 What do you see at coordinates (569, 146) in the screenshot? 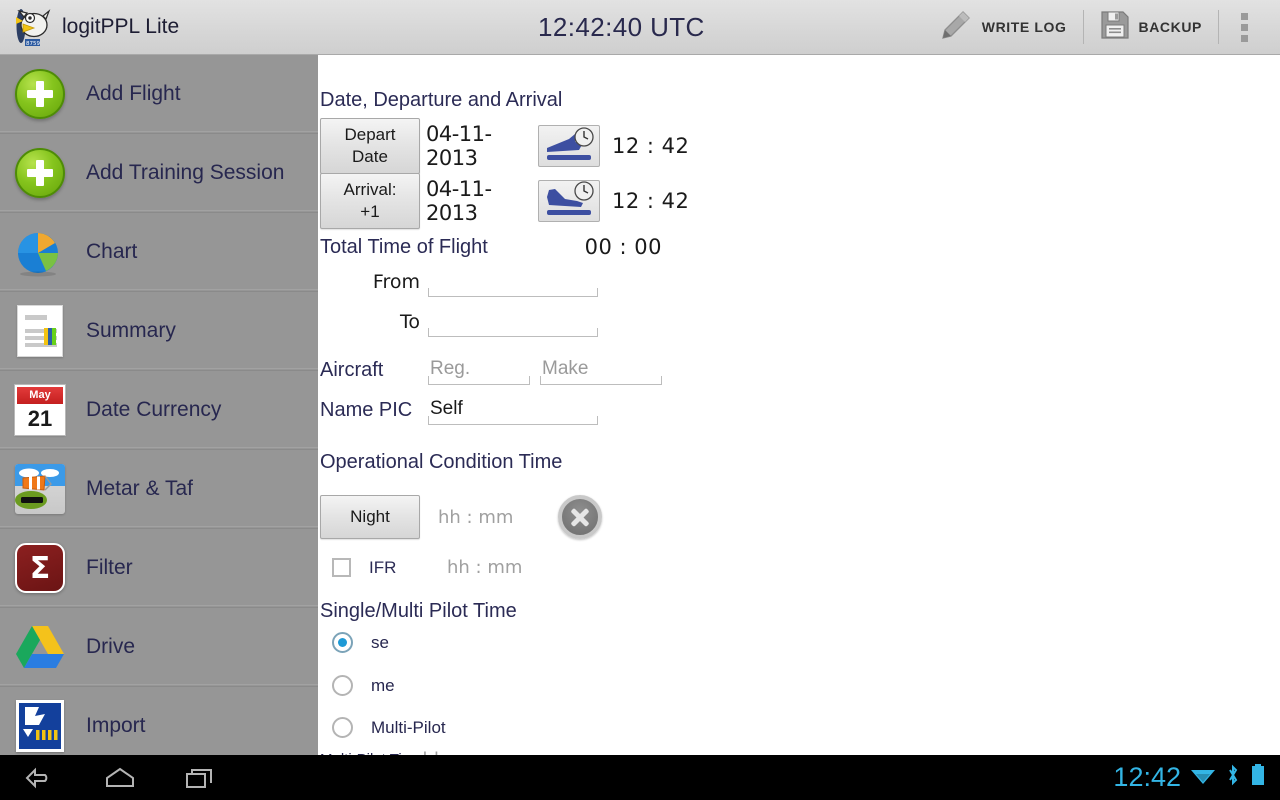
I see `takeoff-clock-icon` at bounding box center [569, 146].